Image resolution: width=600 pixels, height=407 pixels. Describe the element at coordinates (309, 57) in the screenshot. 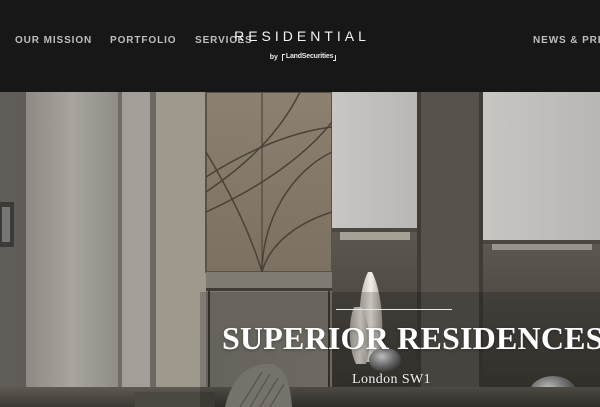

I see `landsecurities-logo: LandSecurities` at that location.